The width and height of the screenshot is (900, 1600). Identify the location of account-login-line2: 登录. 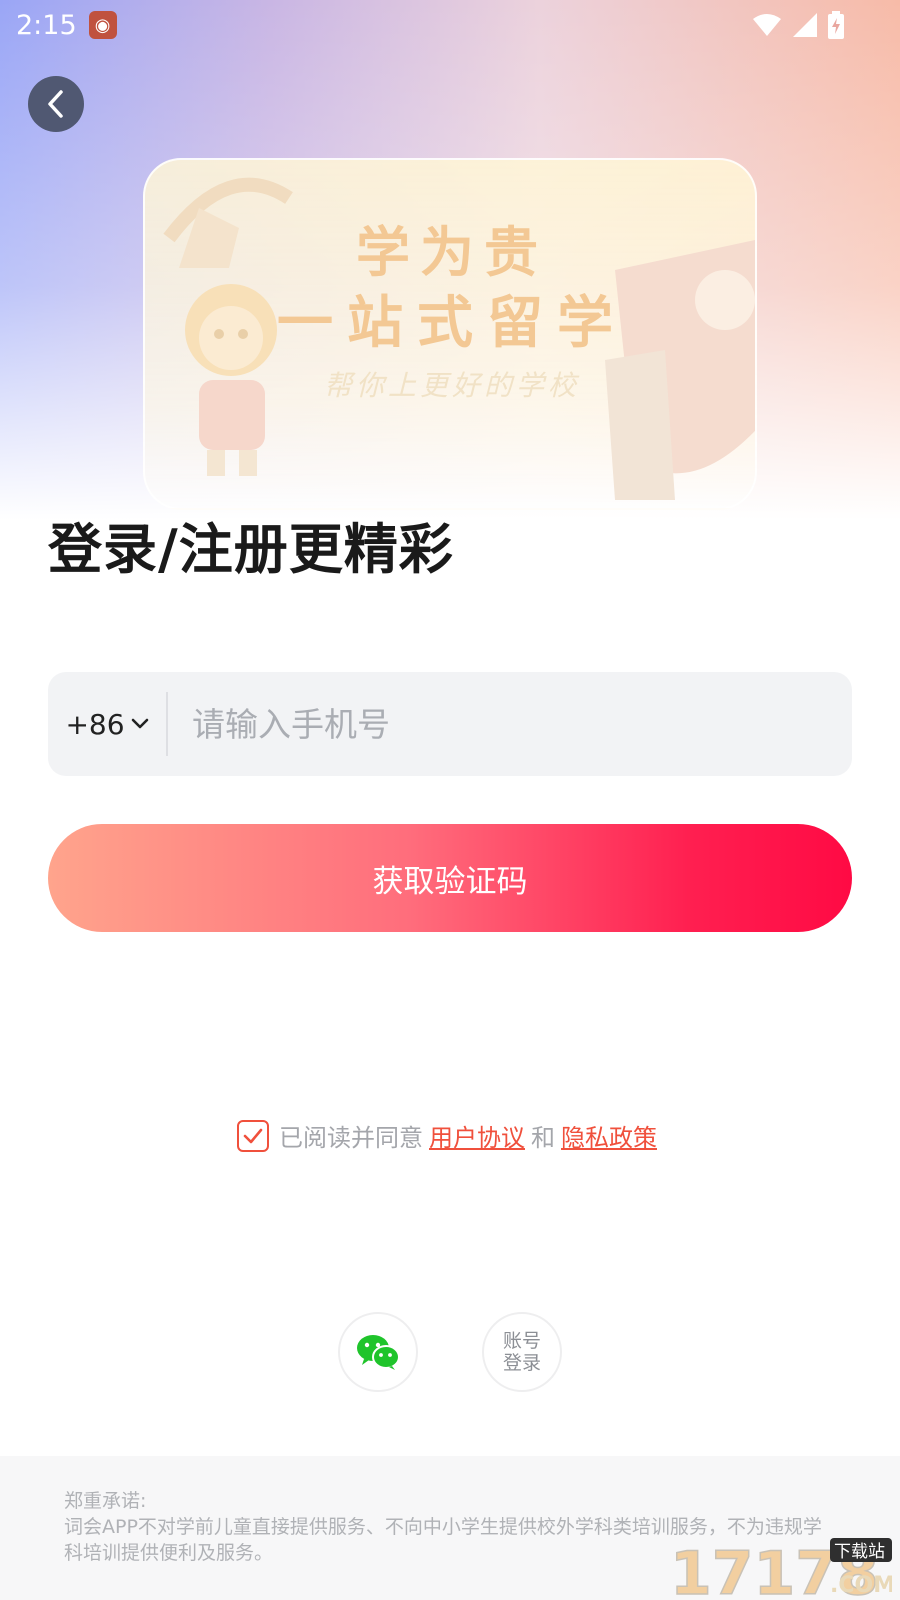
(521, 1363).